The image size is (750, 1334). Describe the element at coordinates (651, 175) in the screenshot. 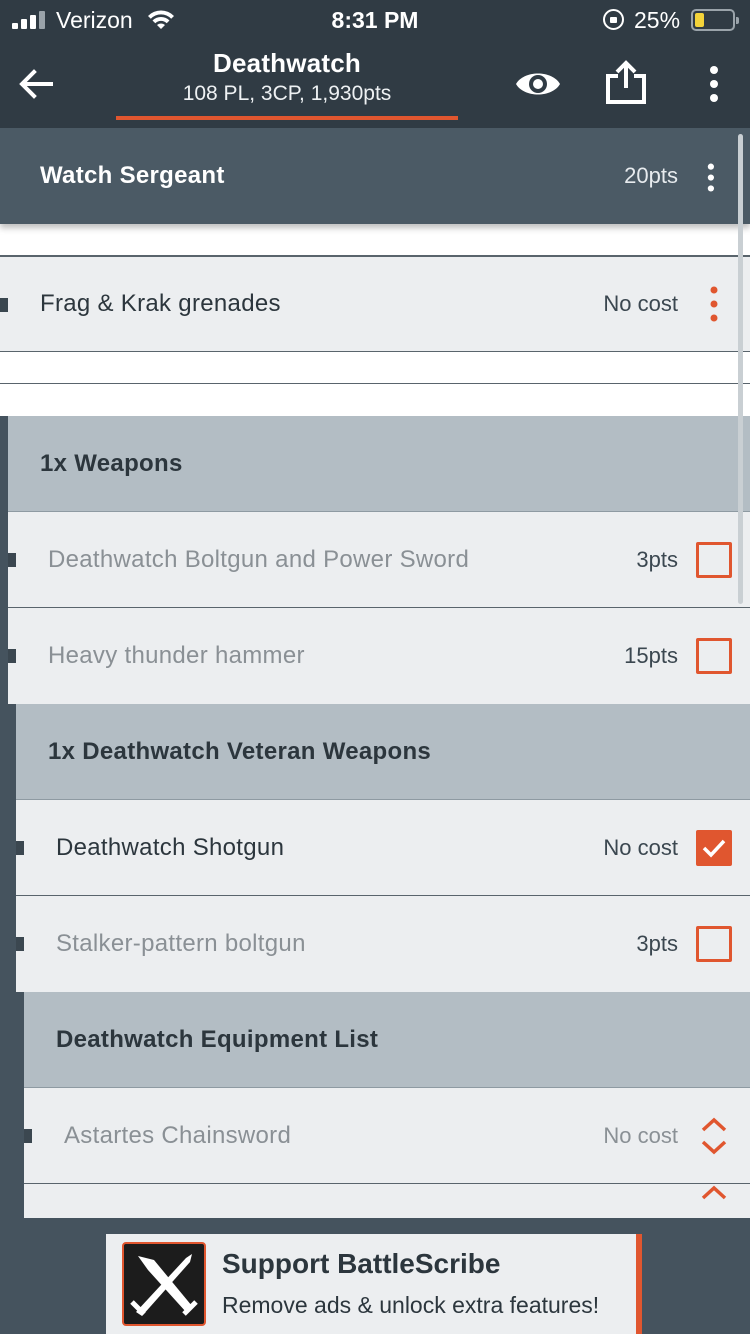

I see `unit-cost: 20pts` at that location.